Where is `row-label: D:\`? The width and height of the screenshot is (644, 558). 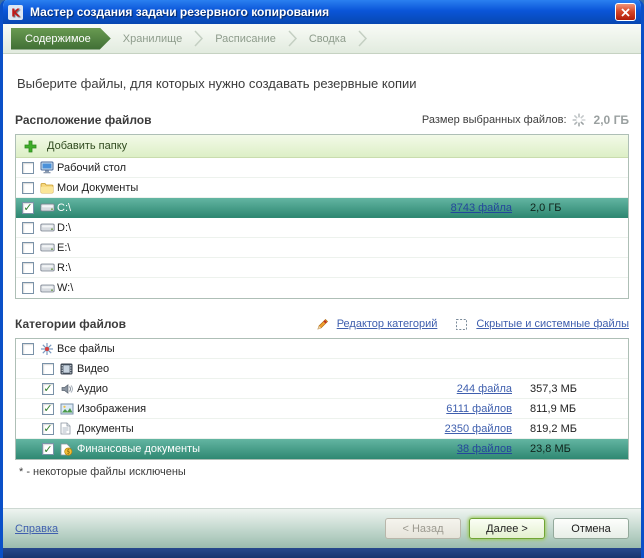 row-label: D:\ is located at coordinates (64, 227).